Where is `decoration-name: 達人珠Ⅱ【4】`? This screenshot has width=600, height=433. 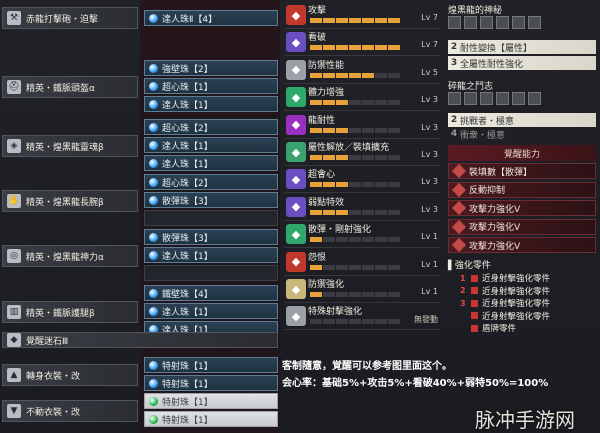
decoration-name: 達人珠Ⅱ【4】 is located at coordinates (190, 19).